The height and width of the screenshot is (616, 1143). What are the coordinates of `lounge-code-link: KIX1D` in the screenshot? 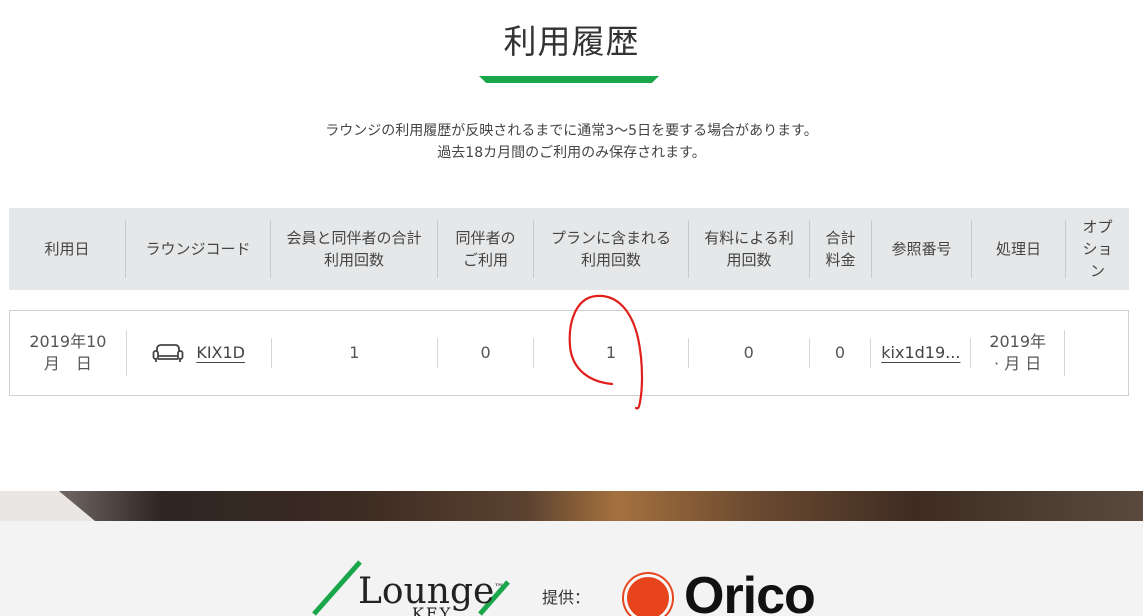 It's located at (220, 353).